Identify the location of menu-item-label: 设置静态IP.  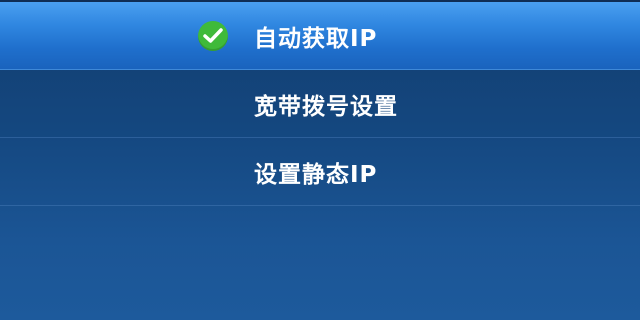
(316, 174).